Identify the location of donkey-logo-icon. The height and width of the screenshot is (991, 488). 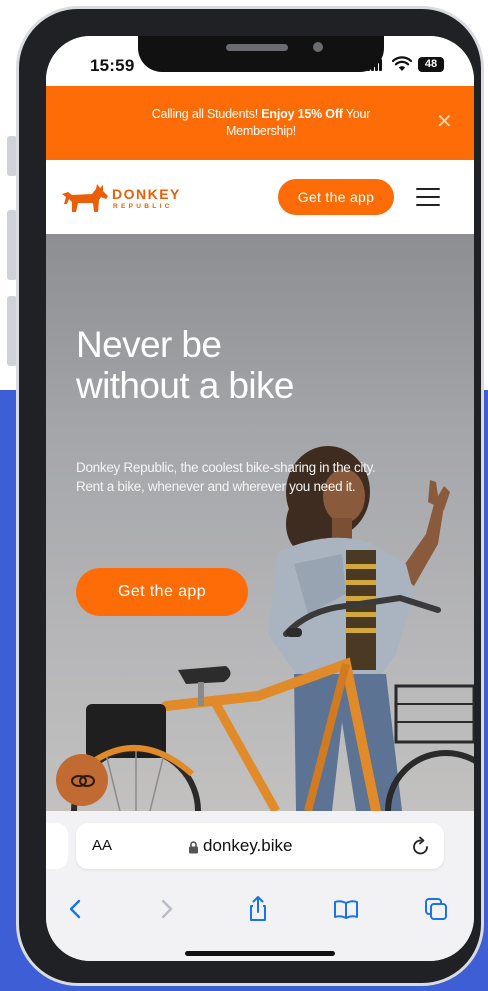
(85, 198).